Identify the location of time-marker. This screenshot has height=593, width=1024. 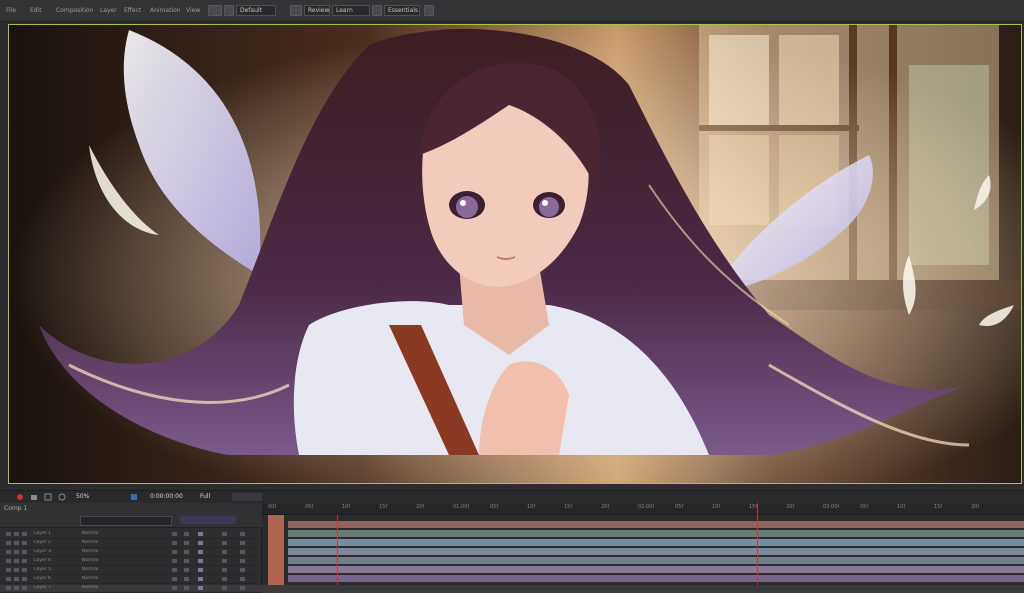
(757, 544).